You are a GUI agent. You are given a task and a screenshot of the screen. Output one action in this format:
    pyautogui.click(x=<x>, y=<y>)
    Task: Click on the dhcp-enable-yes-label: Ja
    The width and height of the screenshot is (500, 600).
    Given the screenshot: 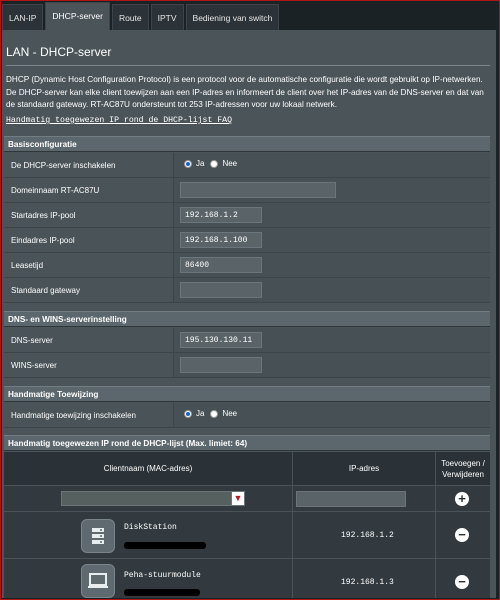 What is the action you would take?
    pyautogui.click(x=200, y=163)
    